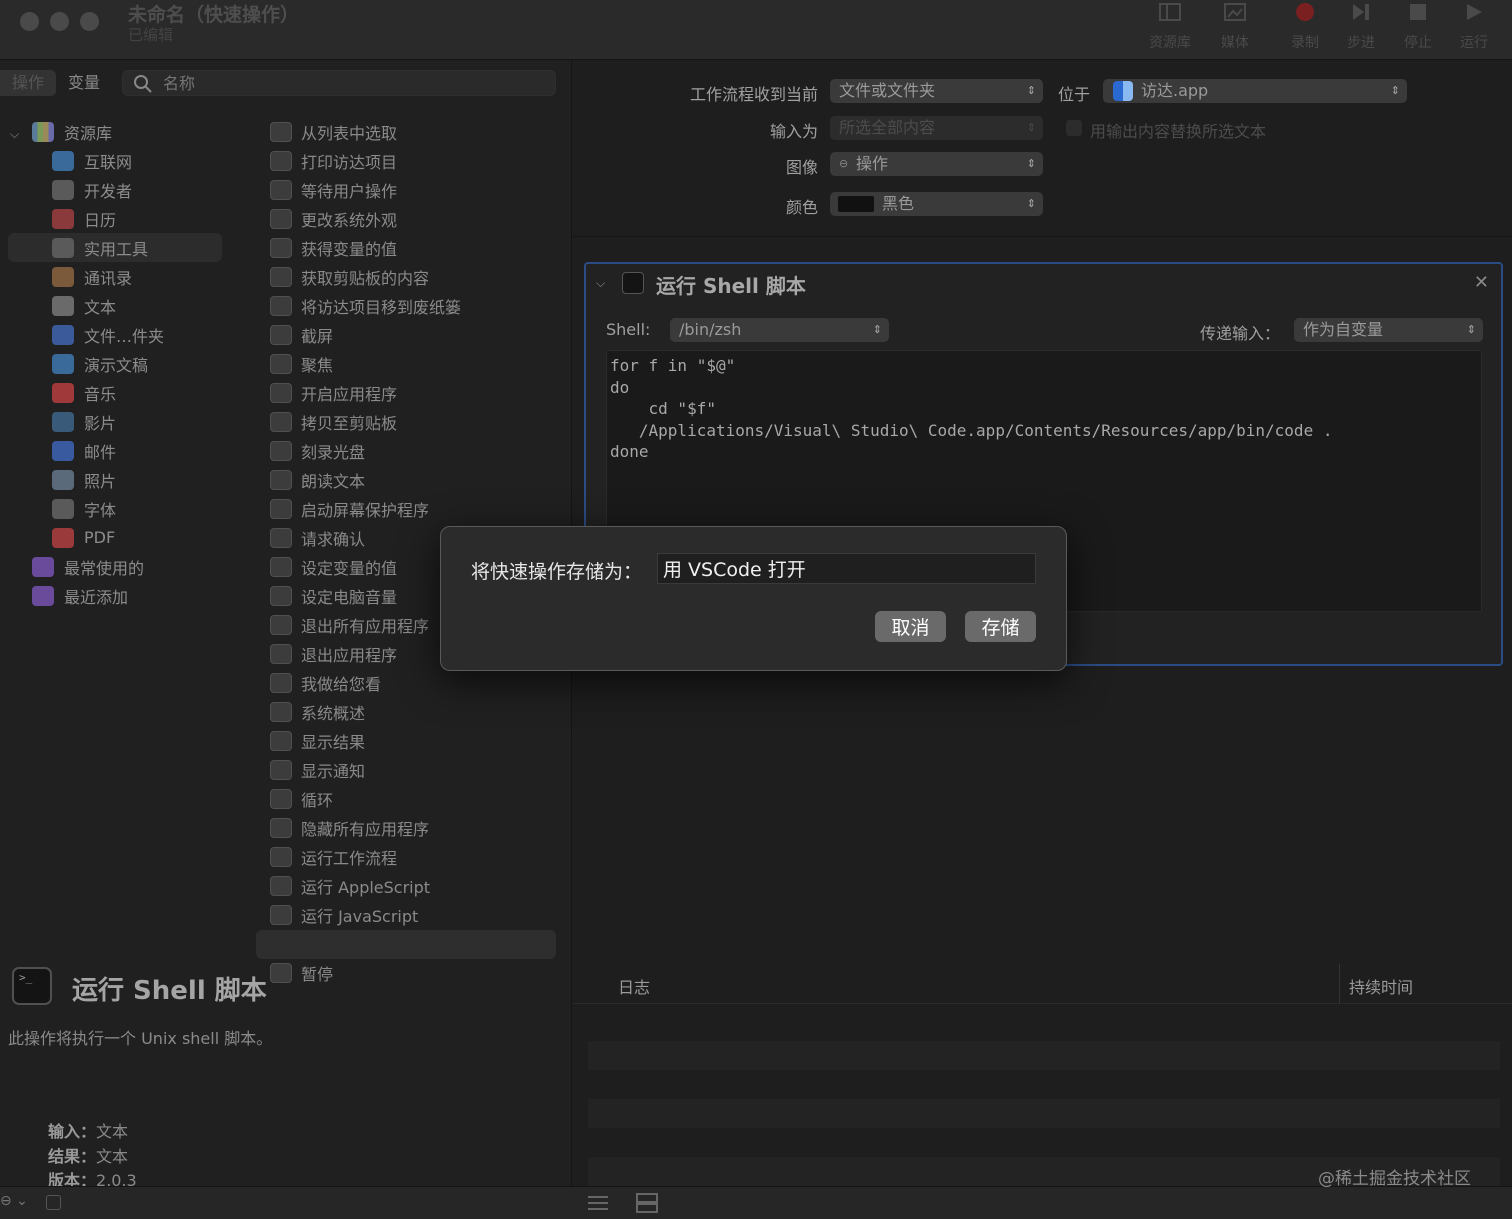  I want to click on library-toolbar-button: 资源库, so click(1170, 27).